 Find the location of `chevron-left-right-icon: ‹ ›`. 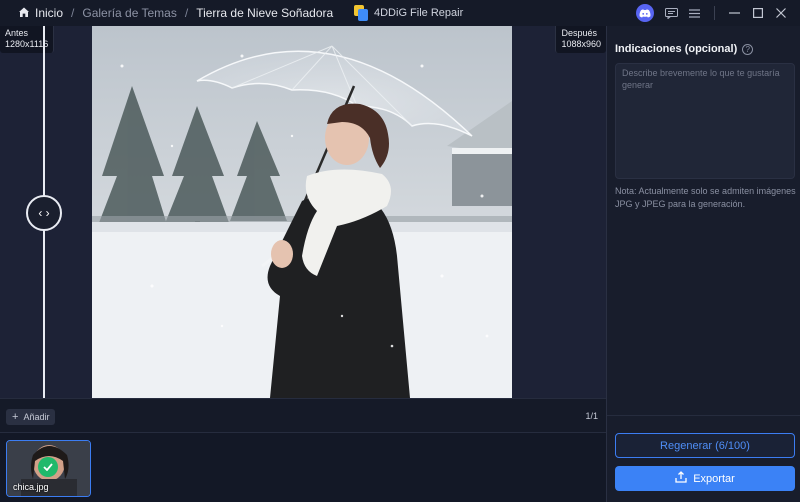

chevron-left-right-icon: ‹ › is located at coordinates (44, 213).